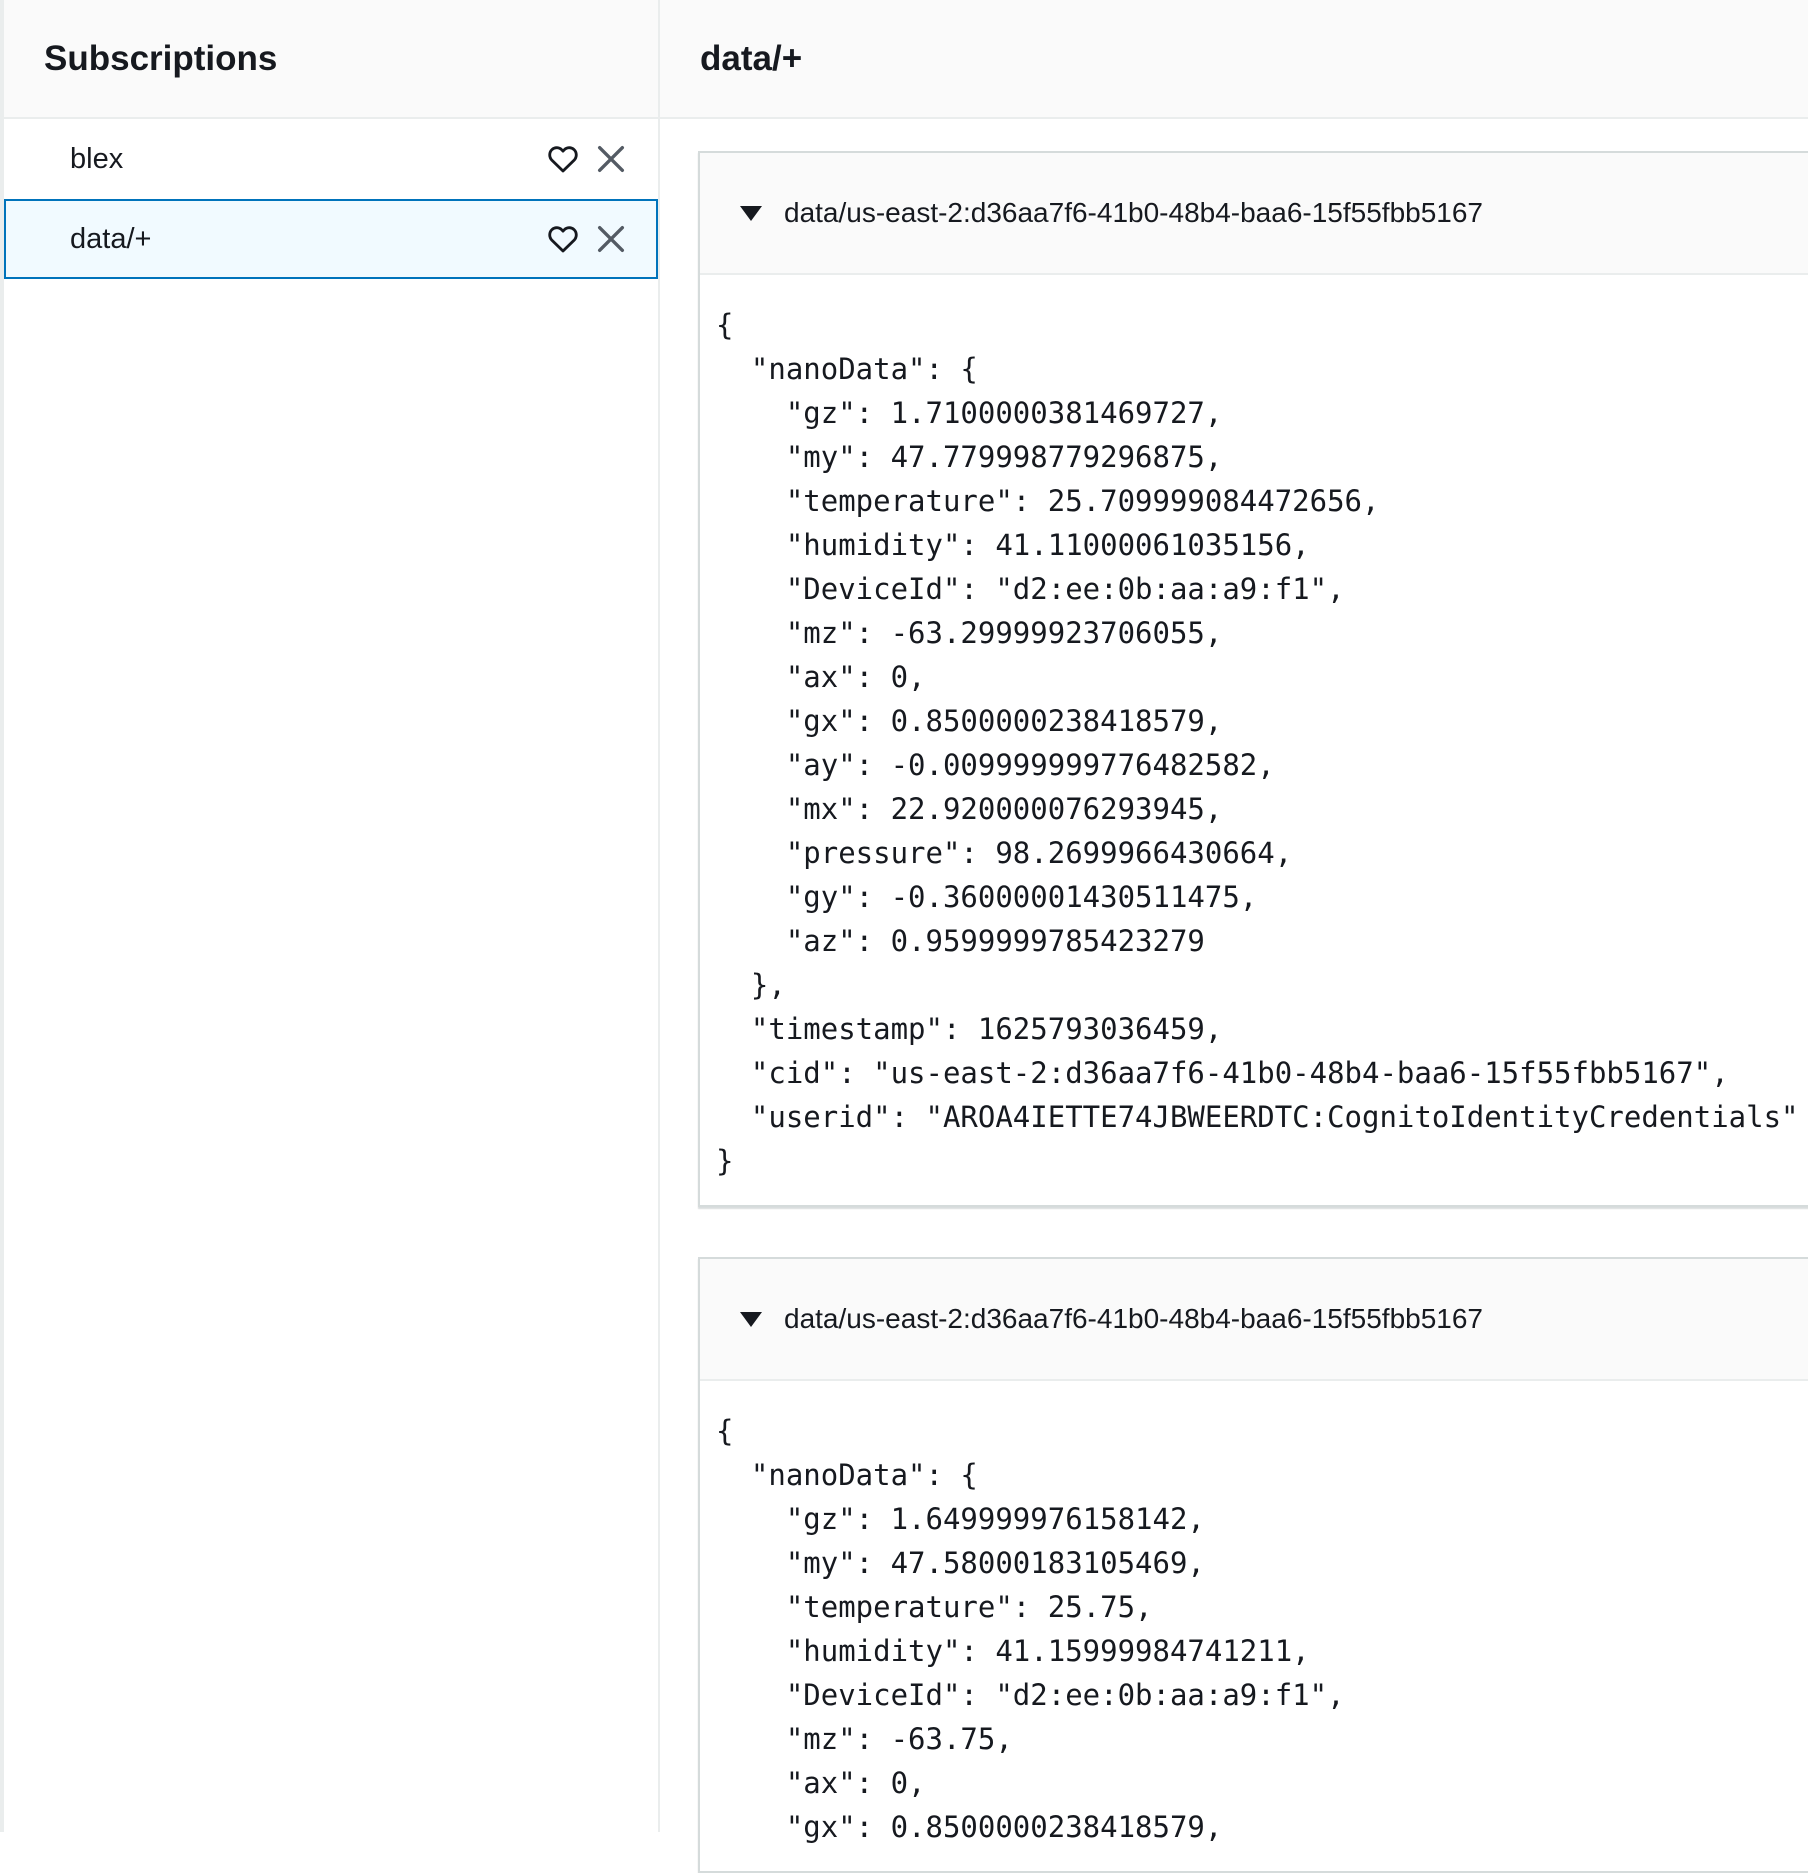 Image resolution: width=1808 pixels, height=1873 pixels. I want to click on topic-title: data/+, so click(751, 58).